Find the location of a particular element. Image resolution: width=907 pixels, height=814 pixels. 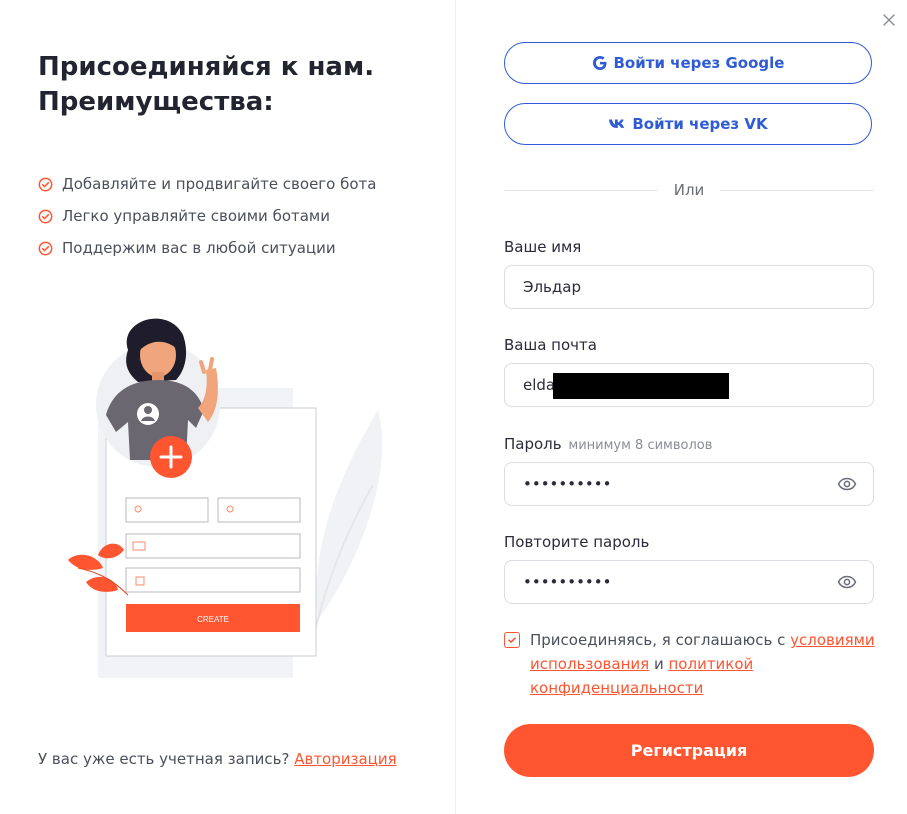

or-separator: Или is located at coordinates (689, 190).